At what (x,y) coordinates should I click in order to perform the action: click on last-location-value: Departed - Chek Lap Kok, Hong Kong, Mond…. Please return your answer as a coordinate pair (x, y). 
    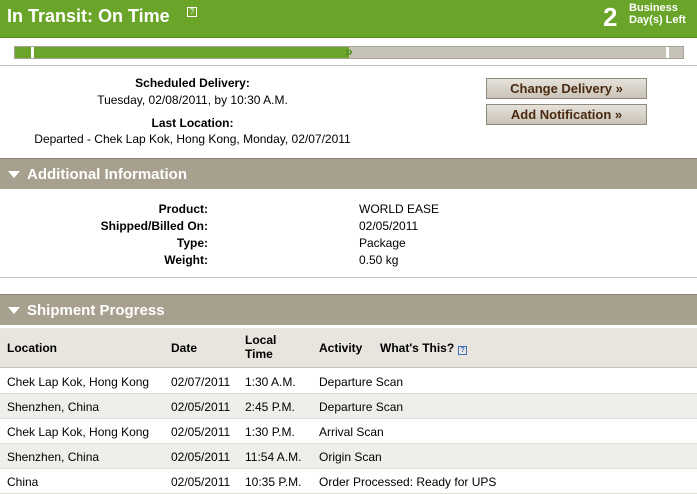
    Looking at the image, I should click on (192, 139).